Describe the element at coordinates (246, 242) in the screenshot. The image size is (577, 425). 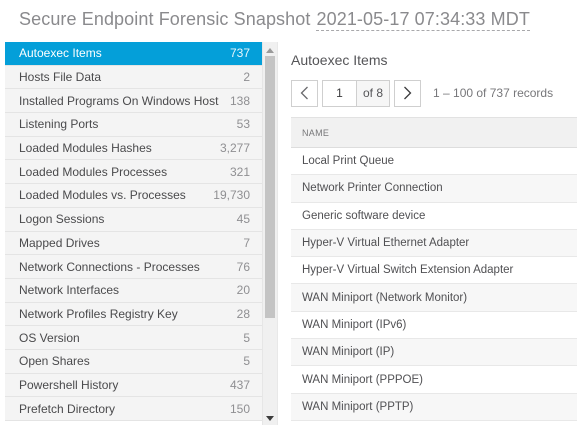
I see `category-count: 7` at that location.